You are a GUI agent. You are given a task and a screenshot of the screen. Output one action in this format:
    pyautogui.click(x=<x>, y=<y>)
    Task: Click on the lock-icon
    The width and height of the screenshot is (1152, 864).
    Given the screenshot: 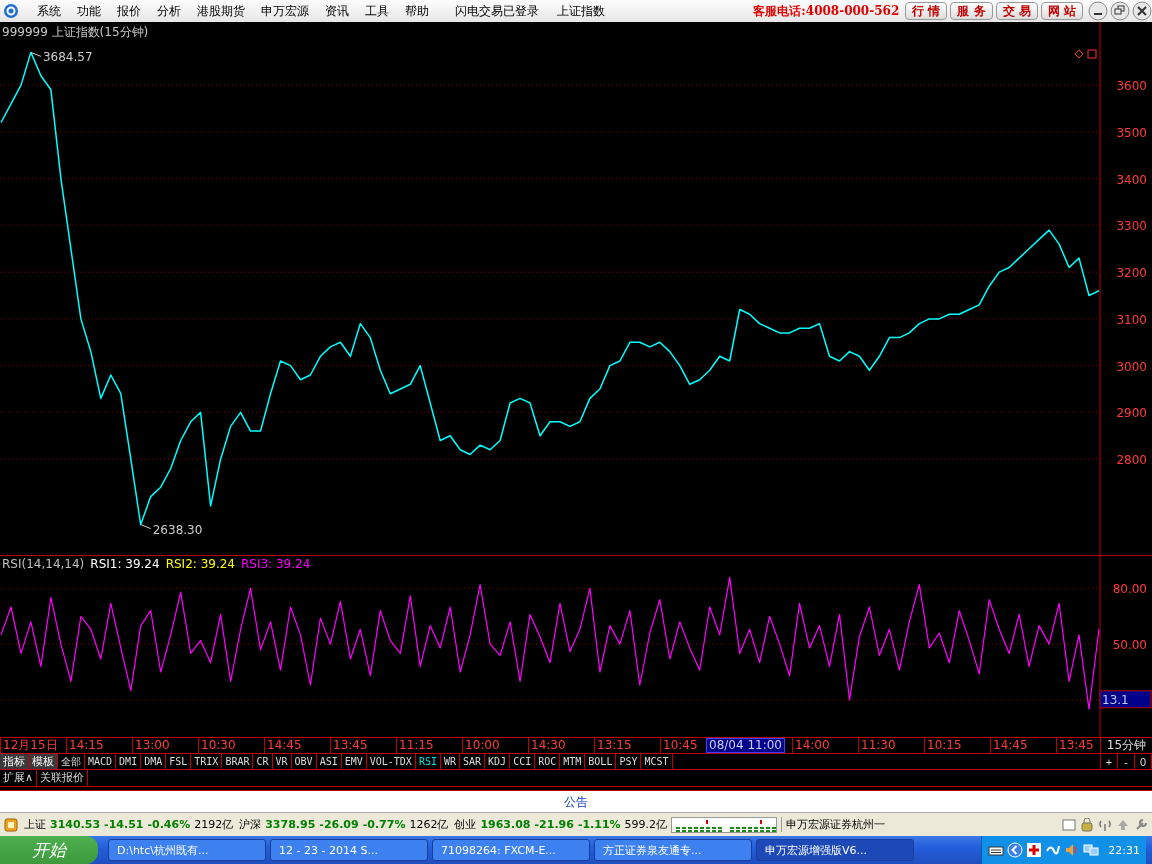 What is the action you would take?
    pyautogui.click(x=1087, y=824)
    